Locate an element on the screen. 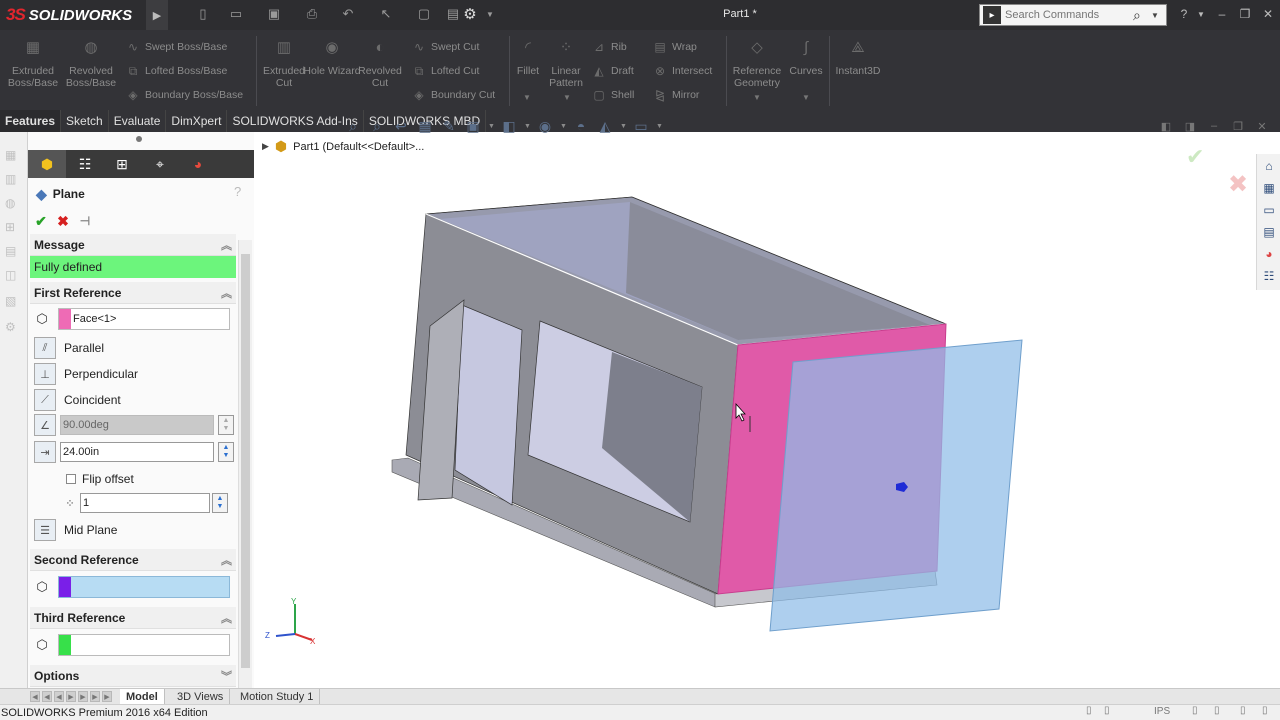 This screenshot has height=720, width=1280. view-settings-icon: ▭ is located at coordinates (641, 126).